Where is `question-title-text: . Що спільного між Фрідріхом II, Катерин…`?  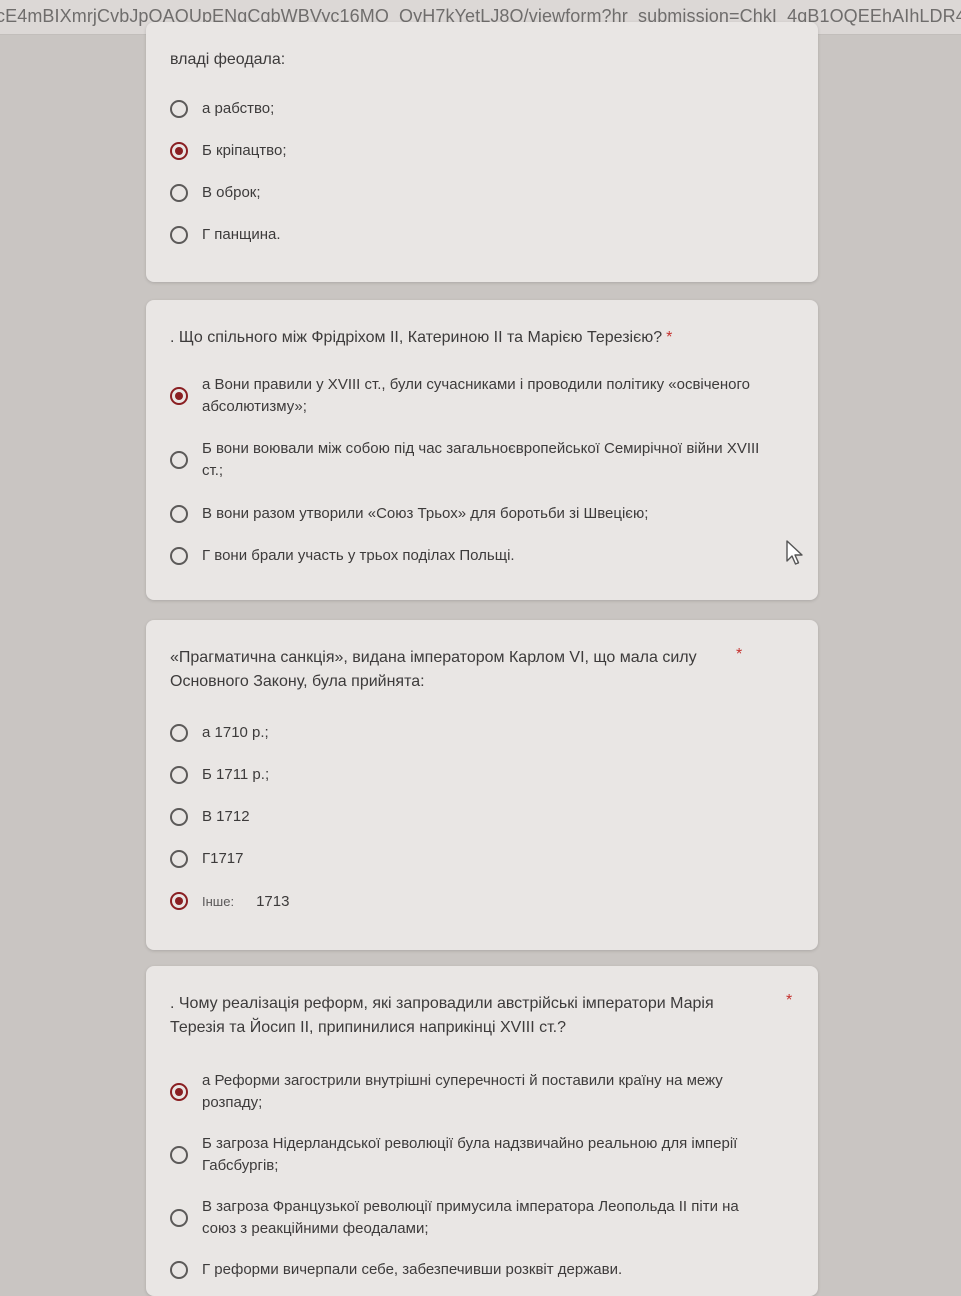
question-title-text: . Що спільного між Фрідріхом II, Катерин… is located at coordinates (416, 337).